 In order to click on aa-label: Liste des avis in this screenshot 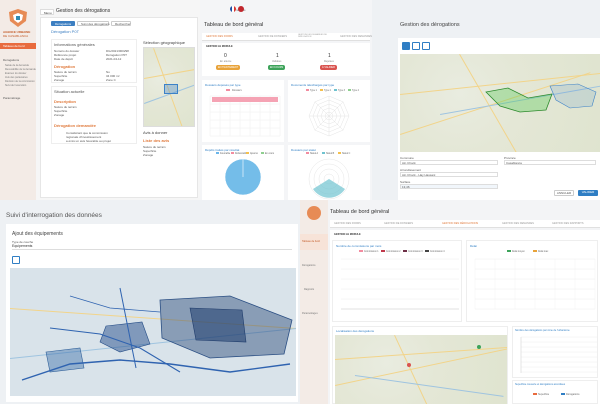, I will do `click(156, 140)`.